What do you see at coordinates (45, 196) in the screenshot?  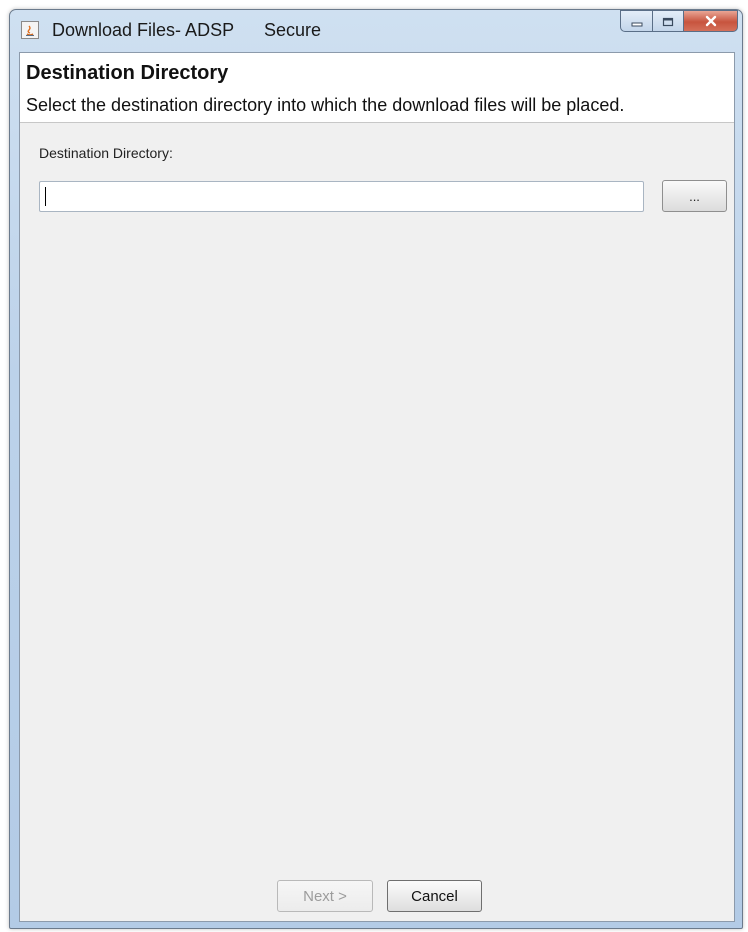 I see `text-cursor` at bounding box center [45, 196].